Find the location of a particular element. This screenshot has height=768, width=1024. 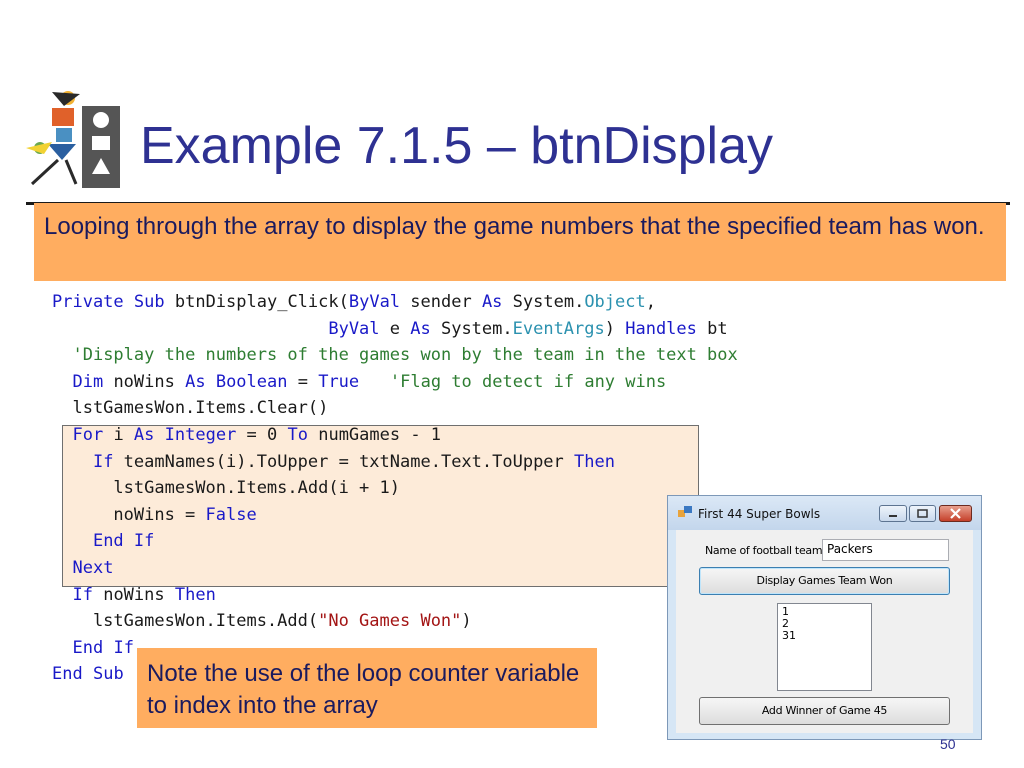

list-item: 31 is located at coordinates (824, 636).